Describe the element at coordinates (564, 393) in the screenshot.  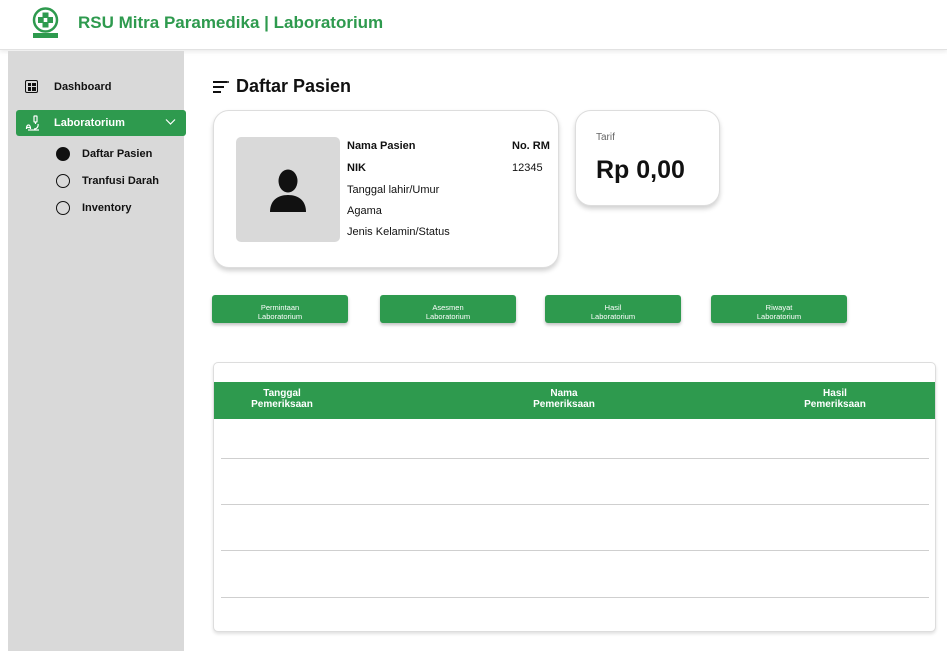
I see `header-line1: Nama` at that location.